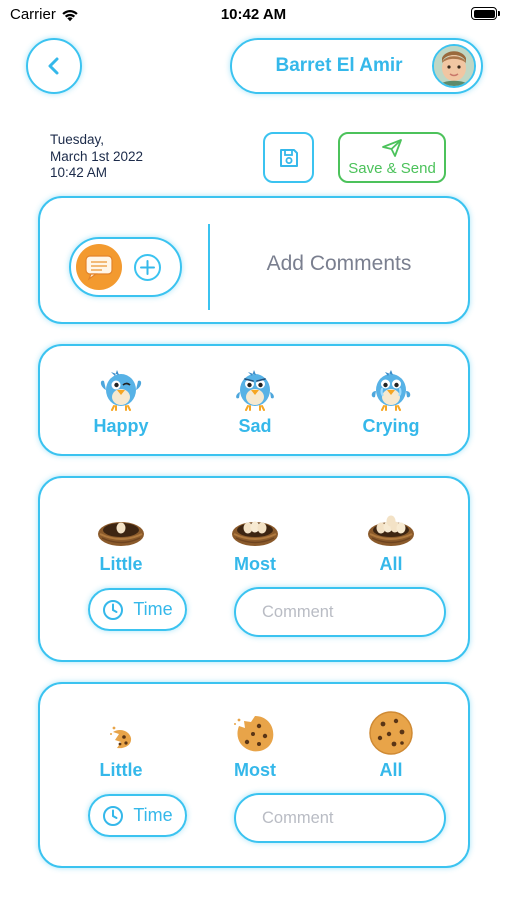  I want to click on add-comment-plus-button, so click(147, 267).